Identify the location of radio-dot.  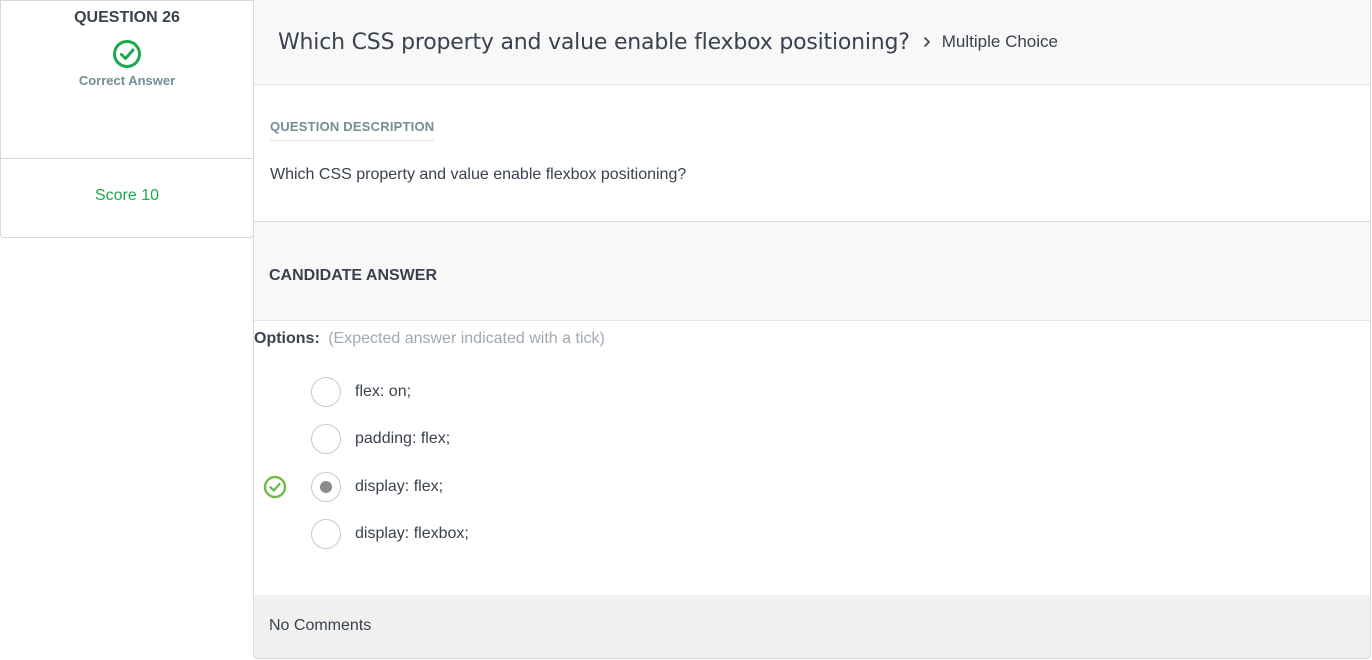
(326, 487).